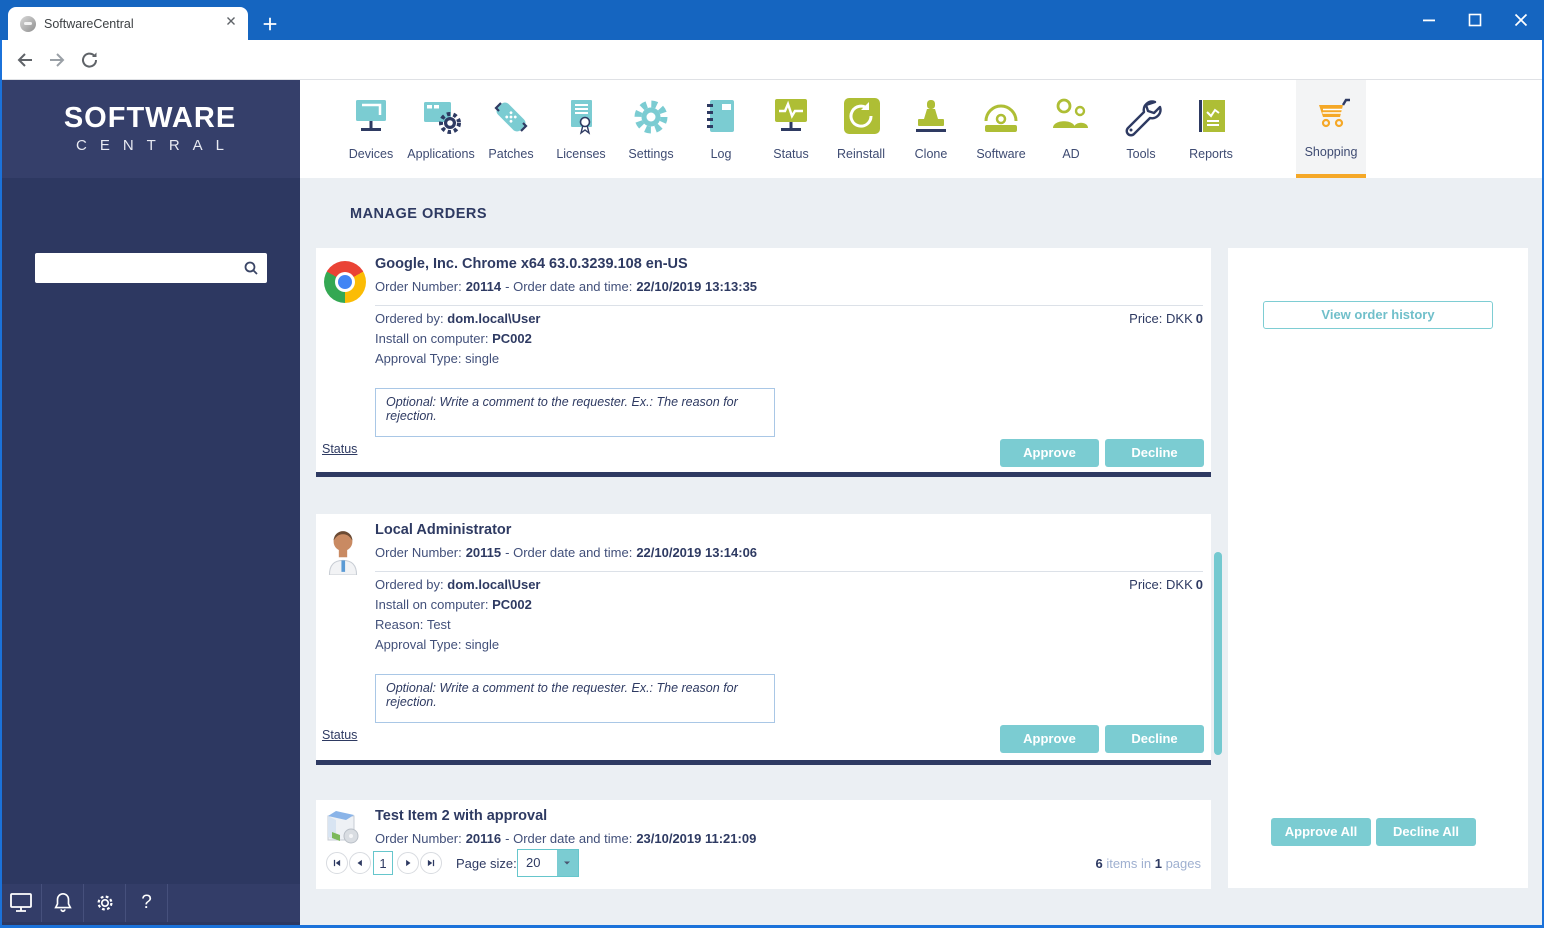 Image resolution: width=1544 pixels, height=928 pixels. I want to click on nav-item-applications: Applications, so click(441, 129).